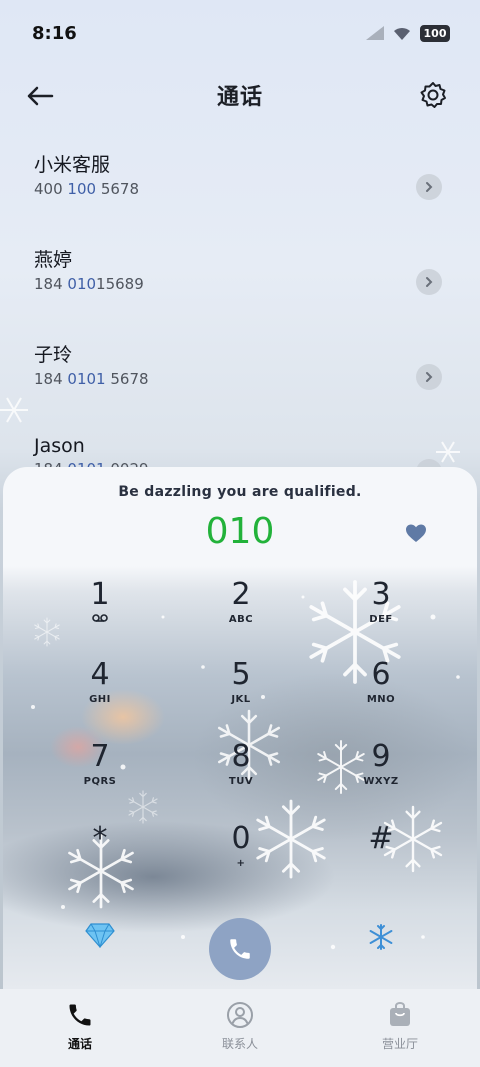 This screenshot has height=1067, width=480. Describe the element at coordinates (402, 33) in the screenshot. I see `wifi-icon` at that location.